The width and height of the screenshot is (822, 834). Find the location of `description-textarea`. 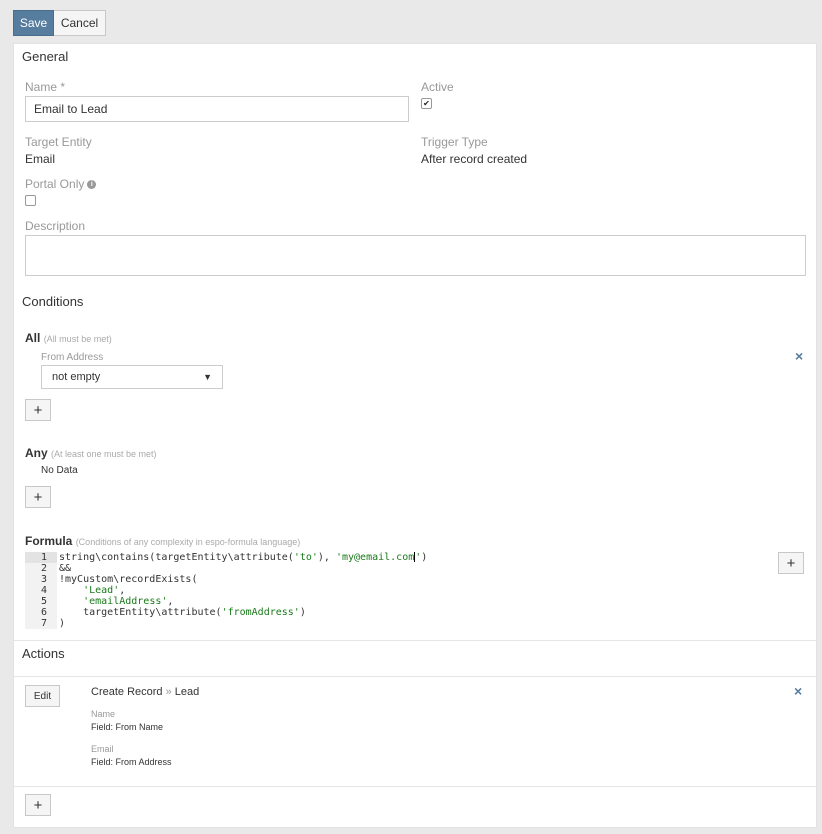

description-textarea is located at coordinates (415, 255).